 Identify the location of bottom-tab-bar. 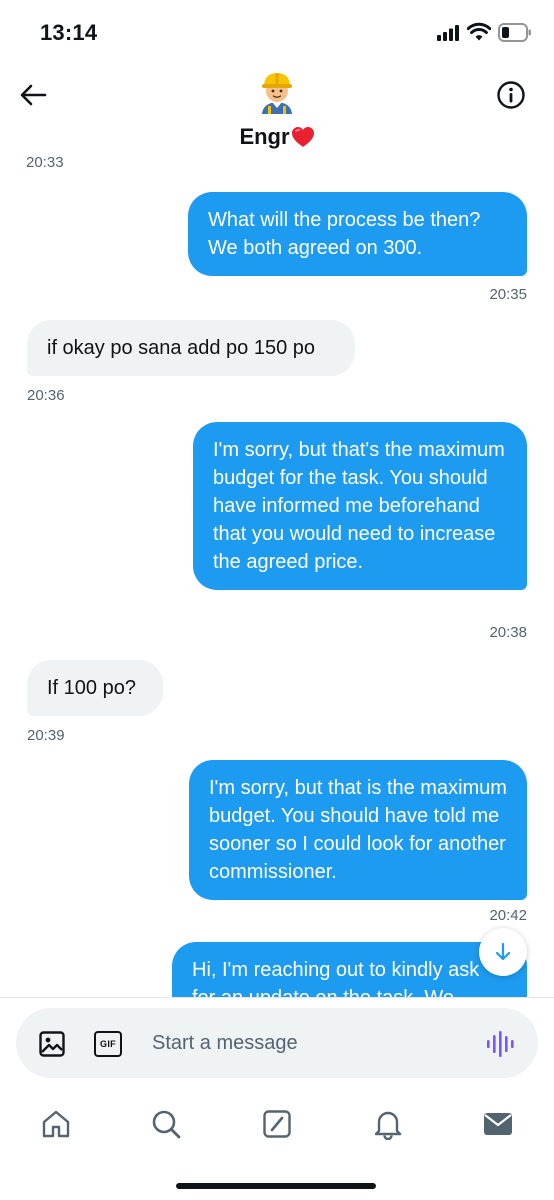
(277, 1126).